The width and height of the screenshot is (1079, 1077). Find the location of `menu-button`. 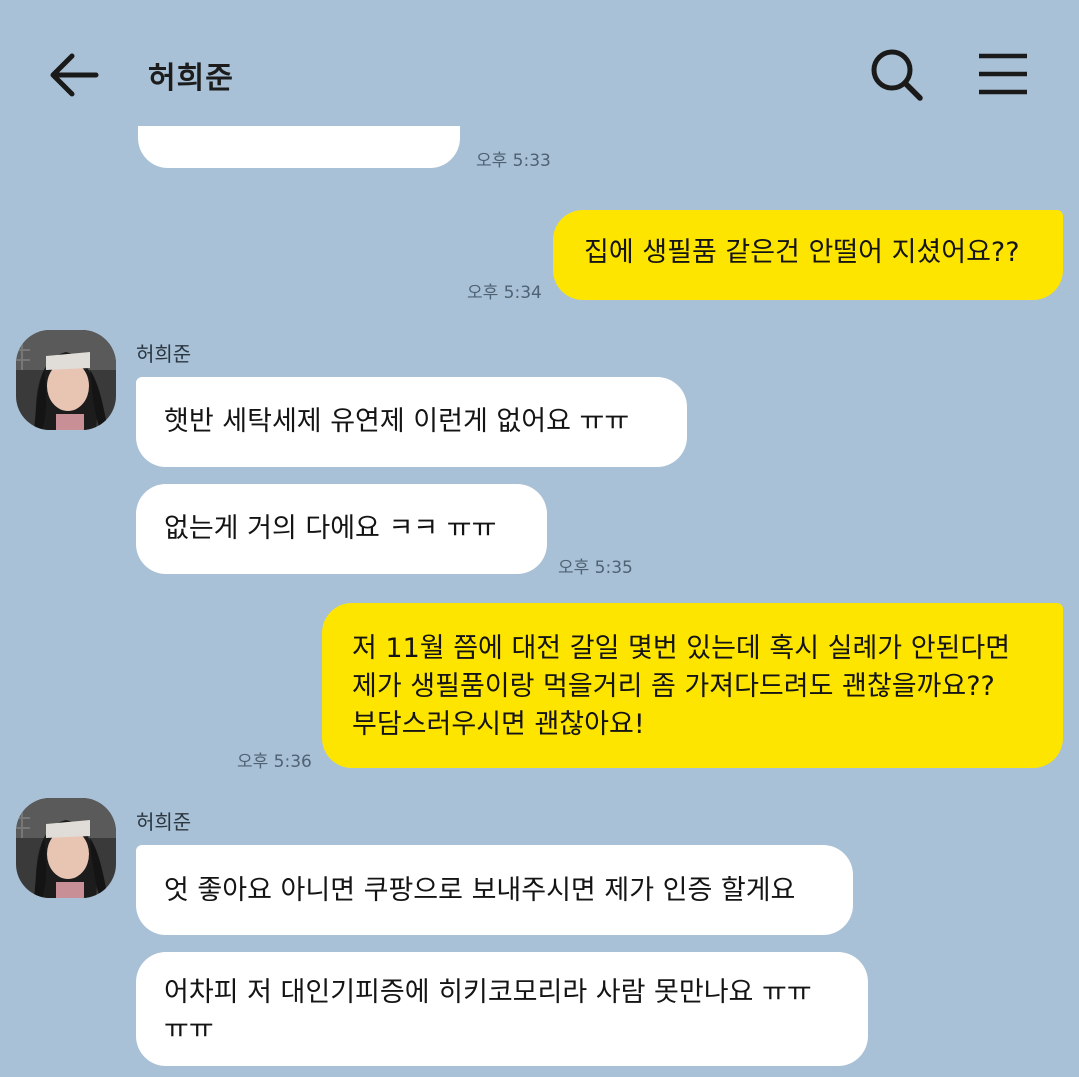

menu-button is located at coordinates (1003, 75).